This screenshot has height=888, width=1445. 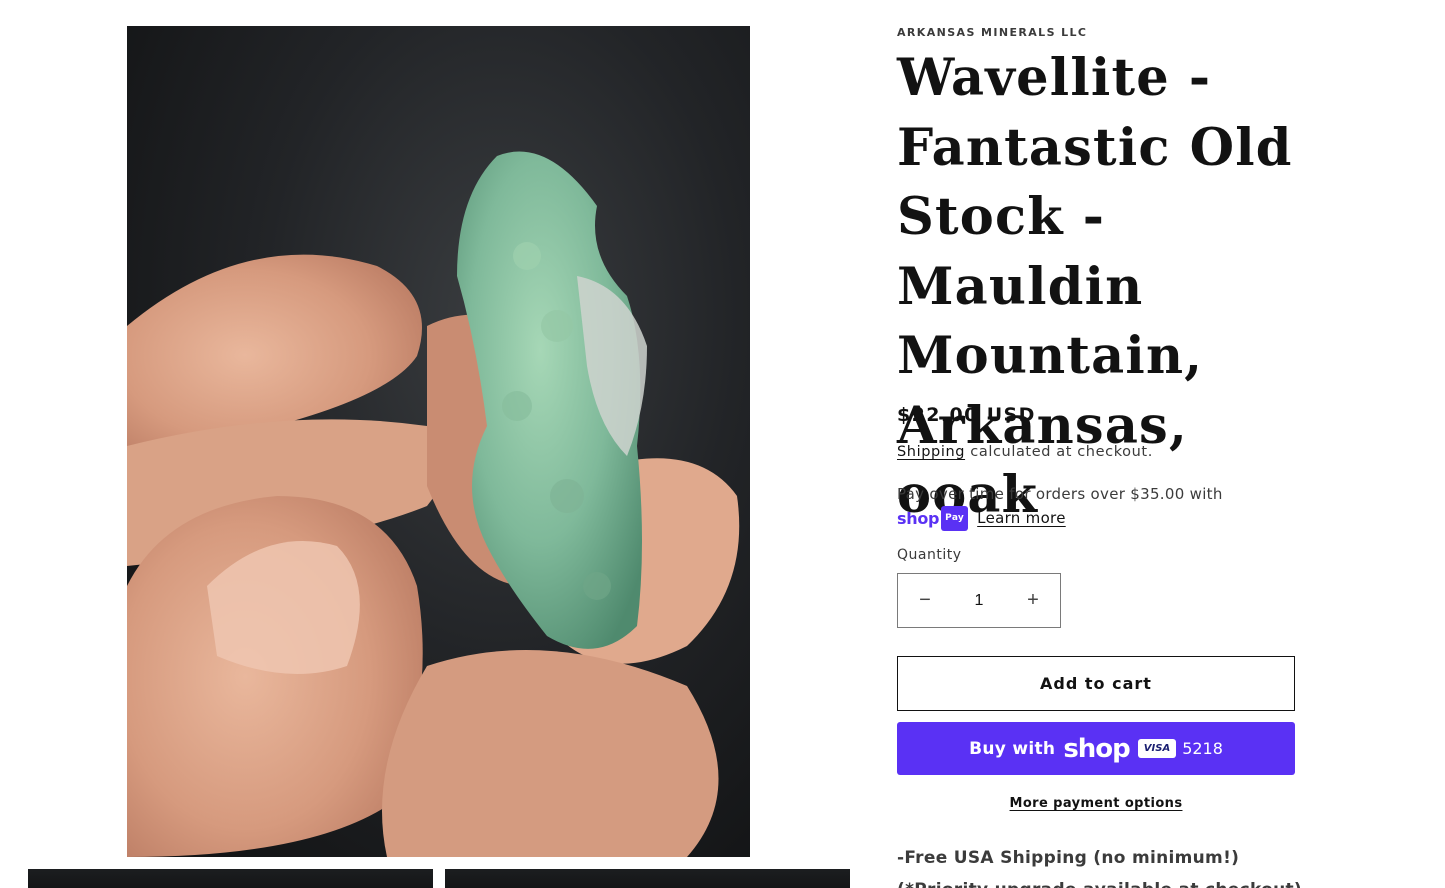 I want to click on buy-with-shop-pay-button: Buy with shop VISA 5218, so click(x=1096, y=748).